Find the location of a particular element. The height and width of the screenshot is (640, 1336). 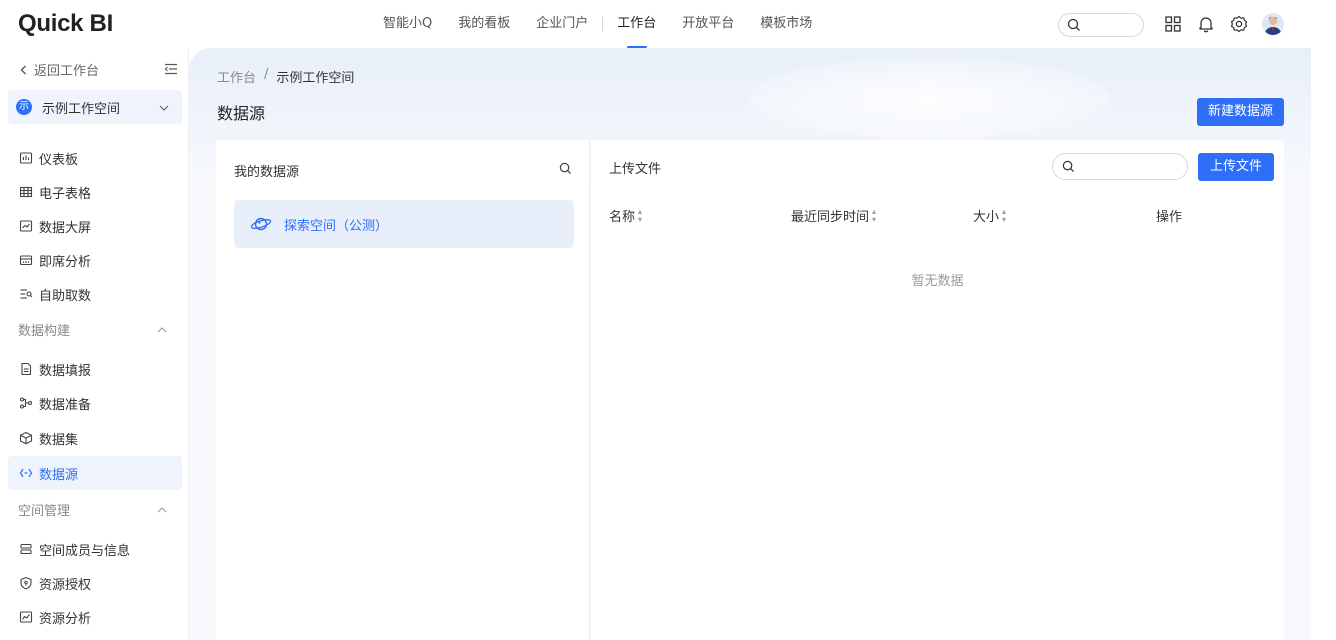

breadcrumb-workbench: 工作台 is located at coordinates (236, 76).